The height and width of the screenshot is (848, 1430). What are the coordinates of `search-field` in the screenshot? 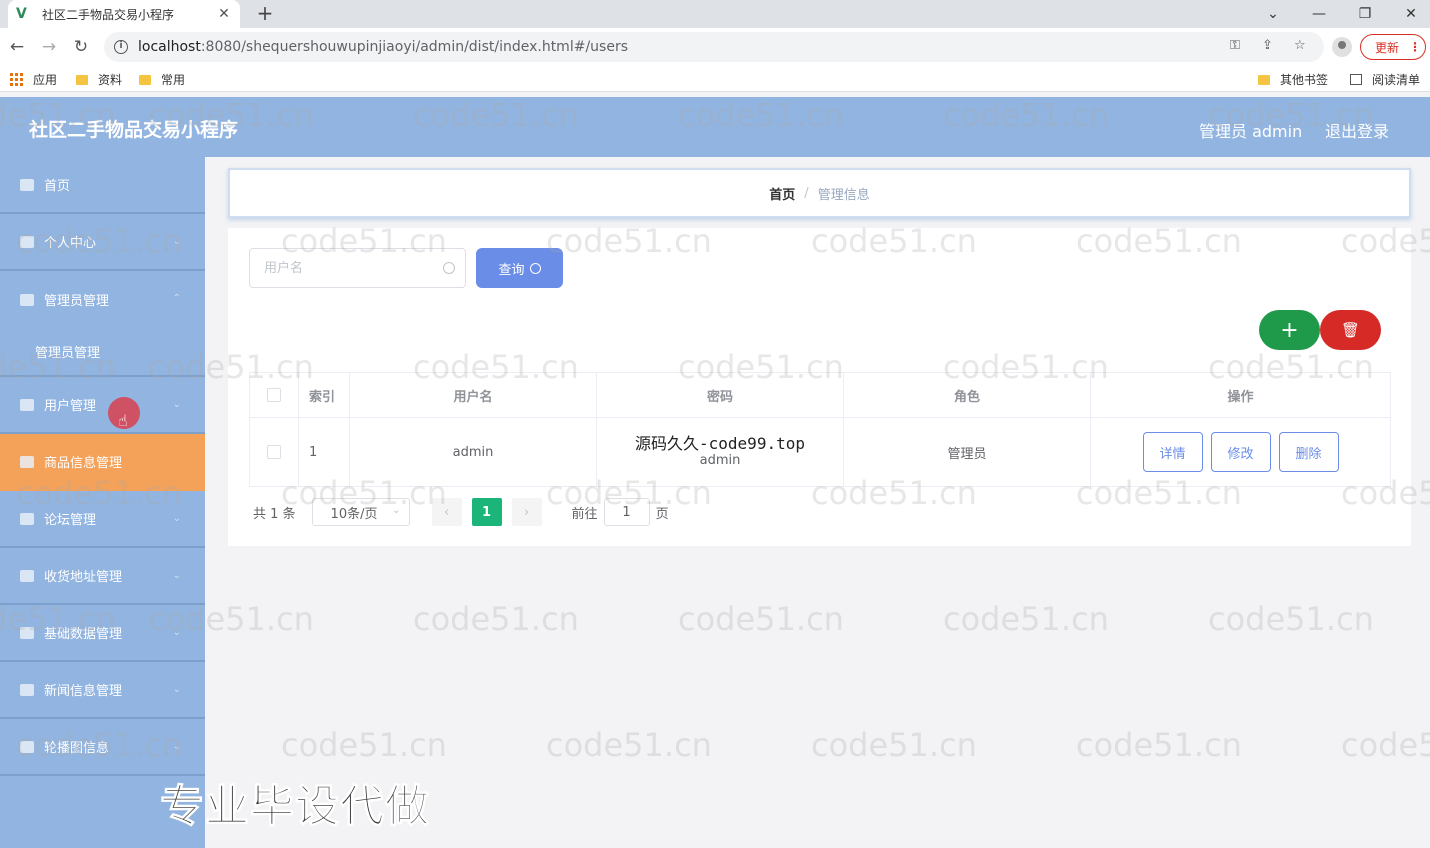 It's located at (357, 268).